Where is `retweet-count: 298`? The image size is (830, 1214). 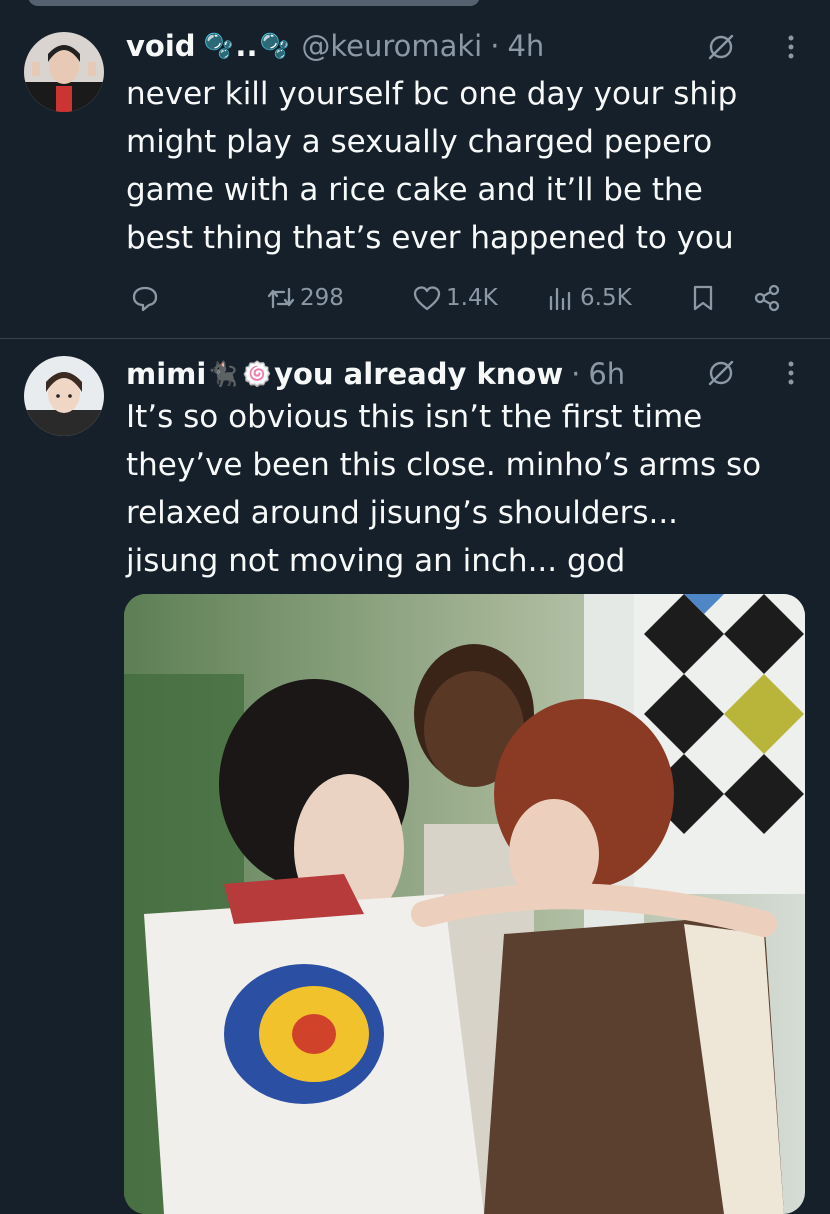 retweet-count: 298 is located at coordinates (322, 298).